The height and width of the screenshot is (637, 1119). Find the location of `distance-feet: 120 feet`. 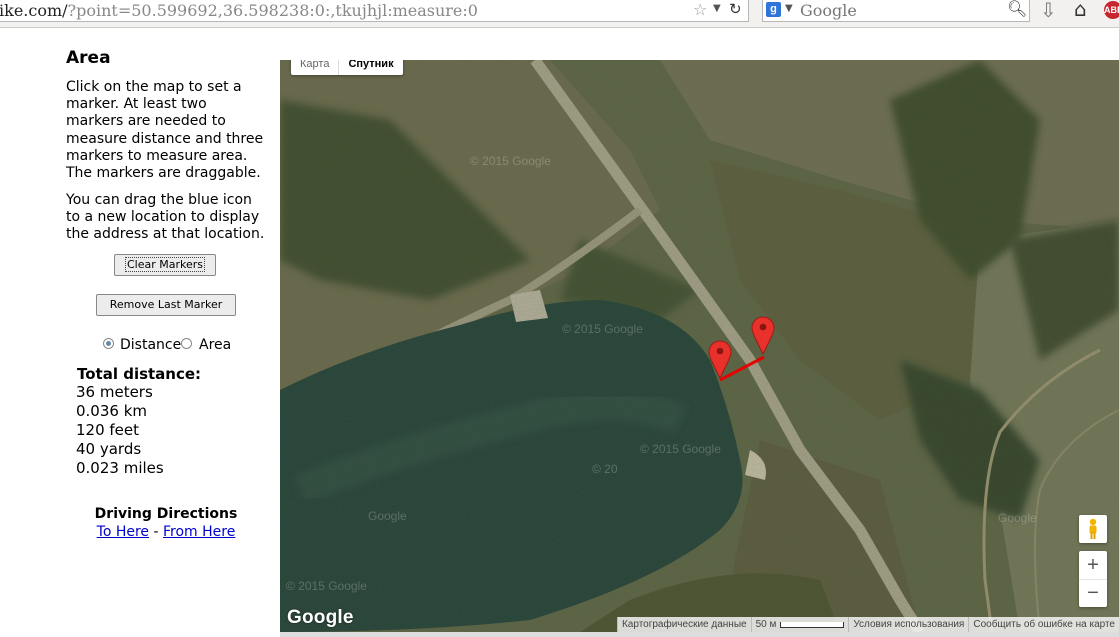

distance-feet: 120 feet is located at coordinates (108, 430).